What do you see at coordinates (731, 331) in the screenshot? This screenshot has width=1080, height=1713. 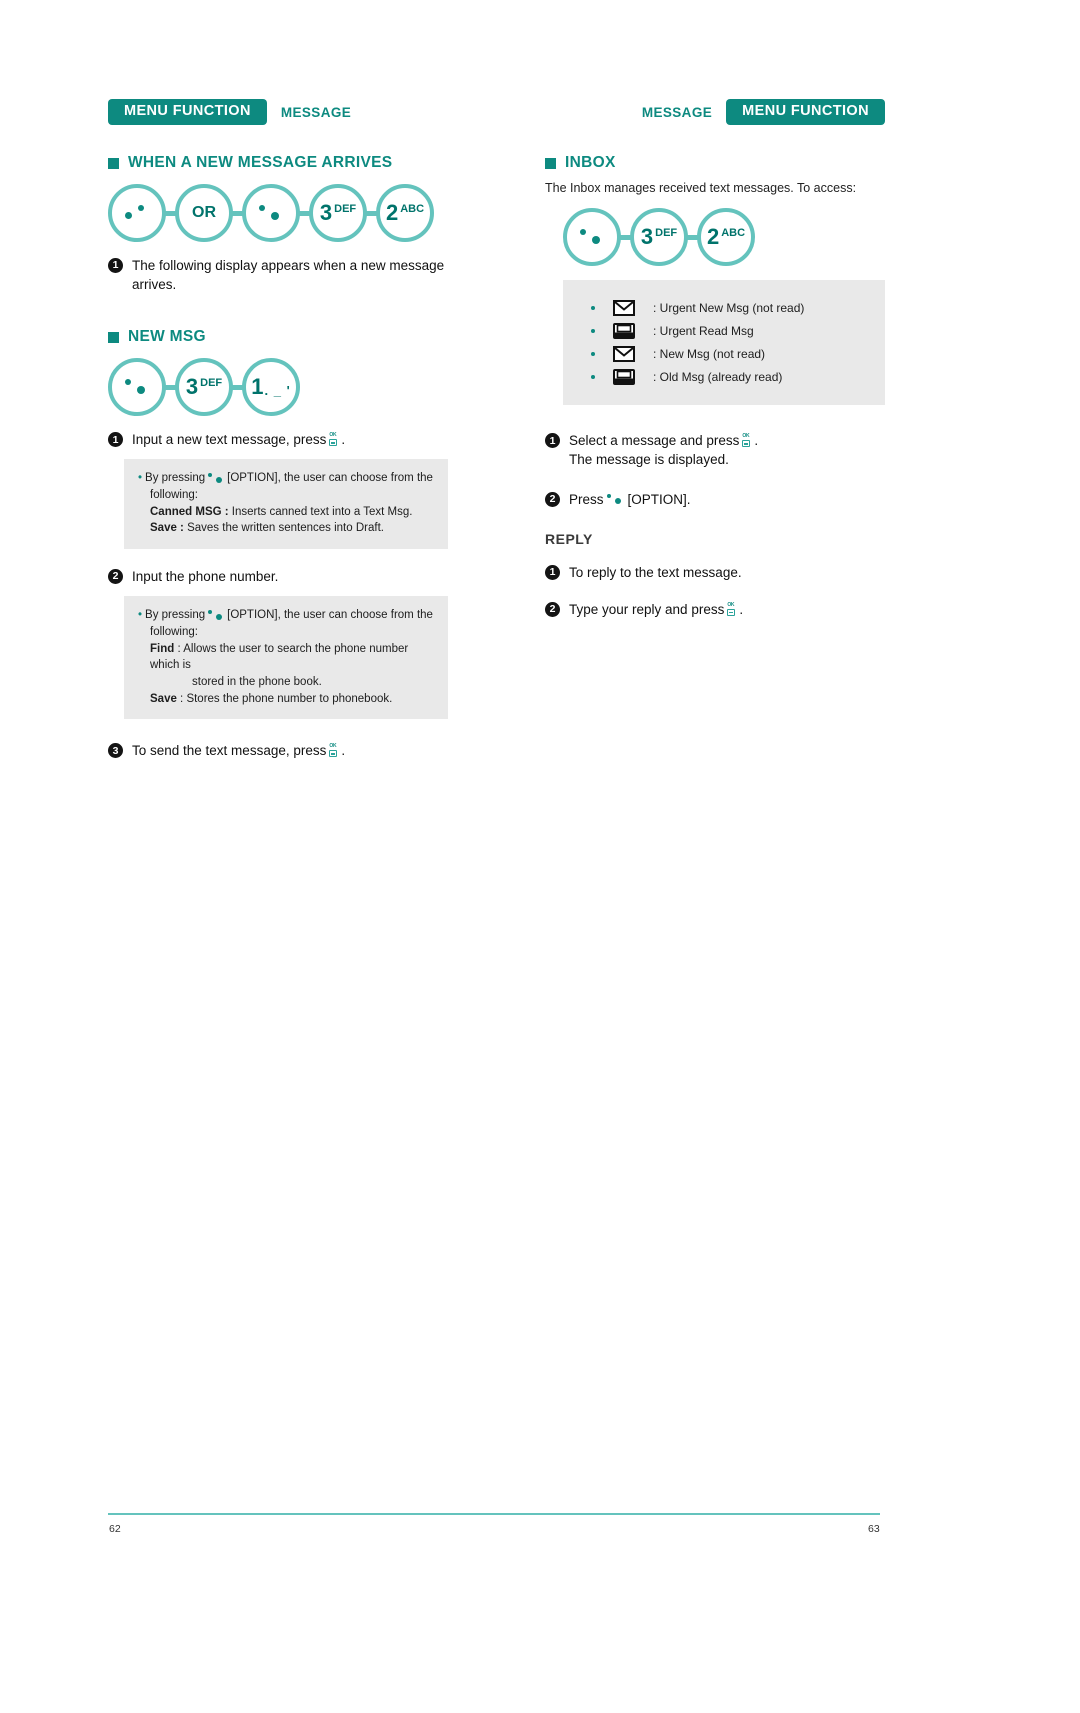 I see `legend-item: : Urgent Read Msg` at bounding box center [731, 331].